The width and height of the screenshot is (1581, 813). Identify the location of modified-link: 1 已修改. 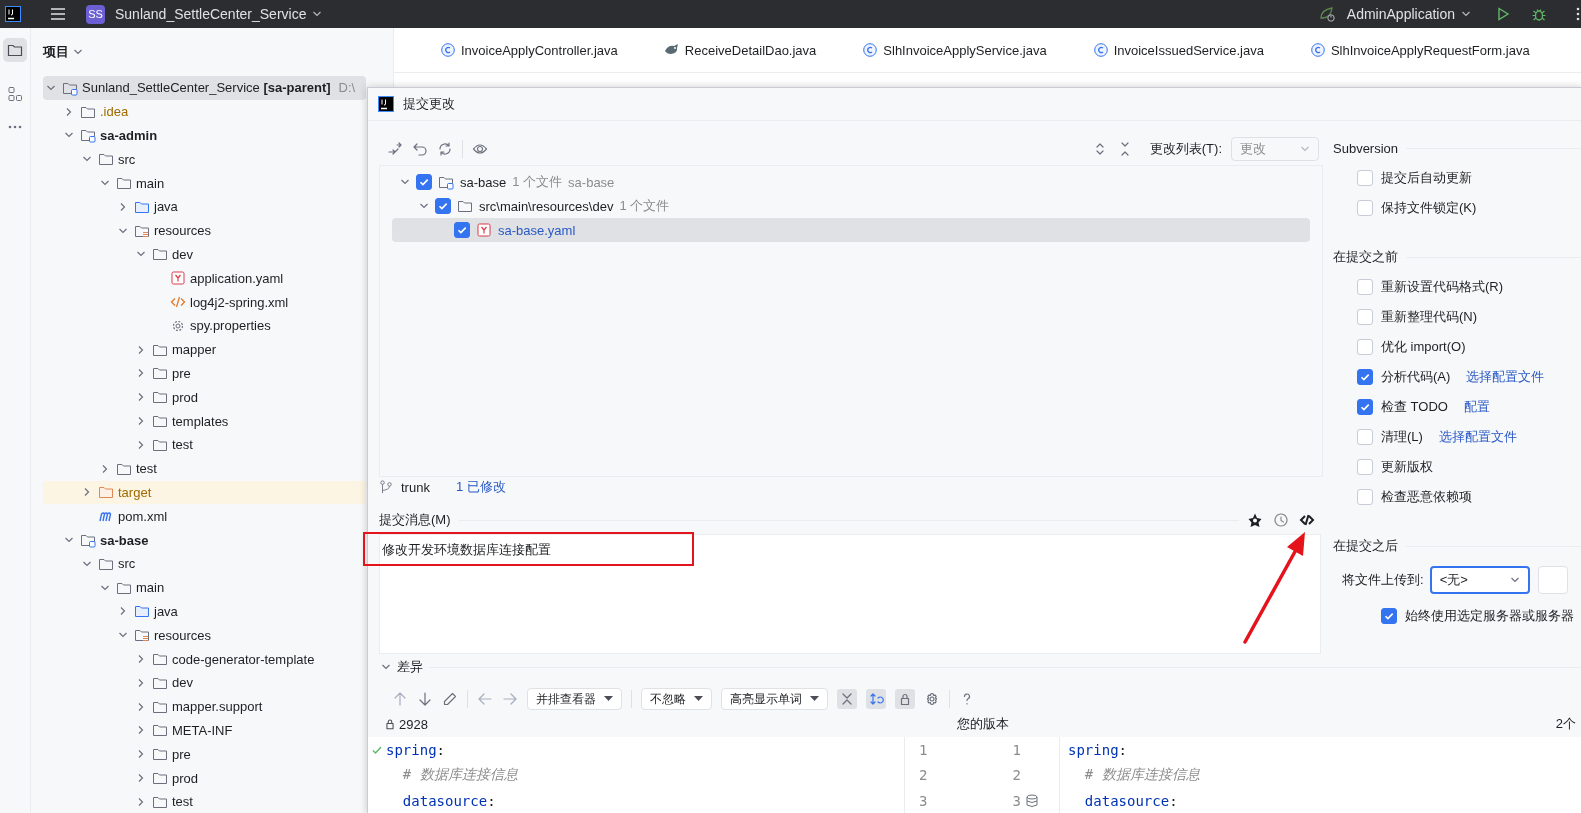
(480, 487).